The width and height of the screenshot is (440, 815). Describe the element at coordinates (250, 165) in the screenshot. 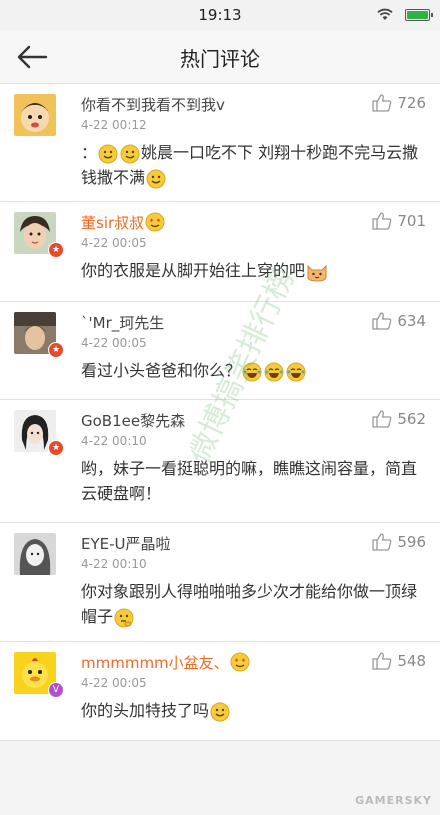

I see `comment-text: ：姚晨一口吃不下 刘翔十秒跑不完马云撒钱撒不满` at that location.